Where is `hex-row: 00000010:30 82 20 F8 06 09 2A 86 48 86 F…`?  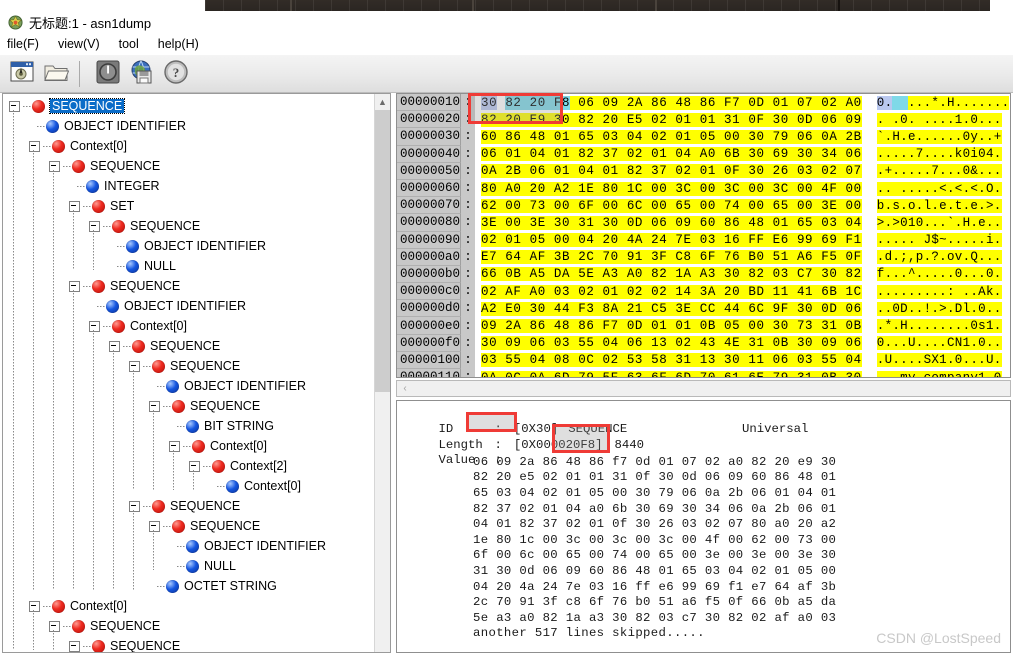 hex-row: 00000010:30 82 20 F8 06 09 2A 86 48 86 F… is located at coordinates (703, 103).